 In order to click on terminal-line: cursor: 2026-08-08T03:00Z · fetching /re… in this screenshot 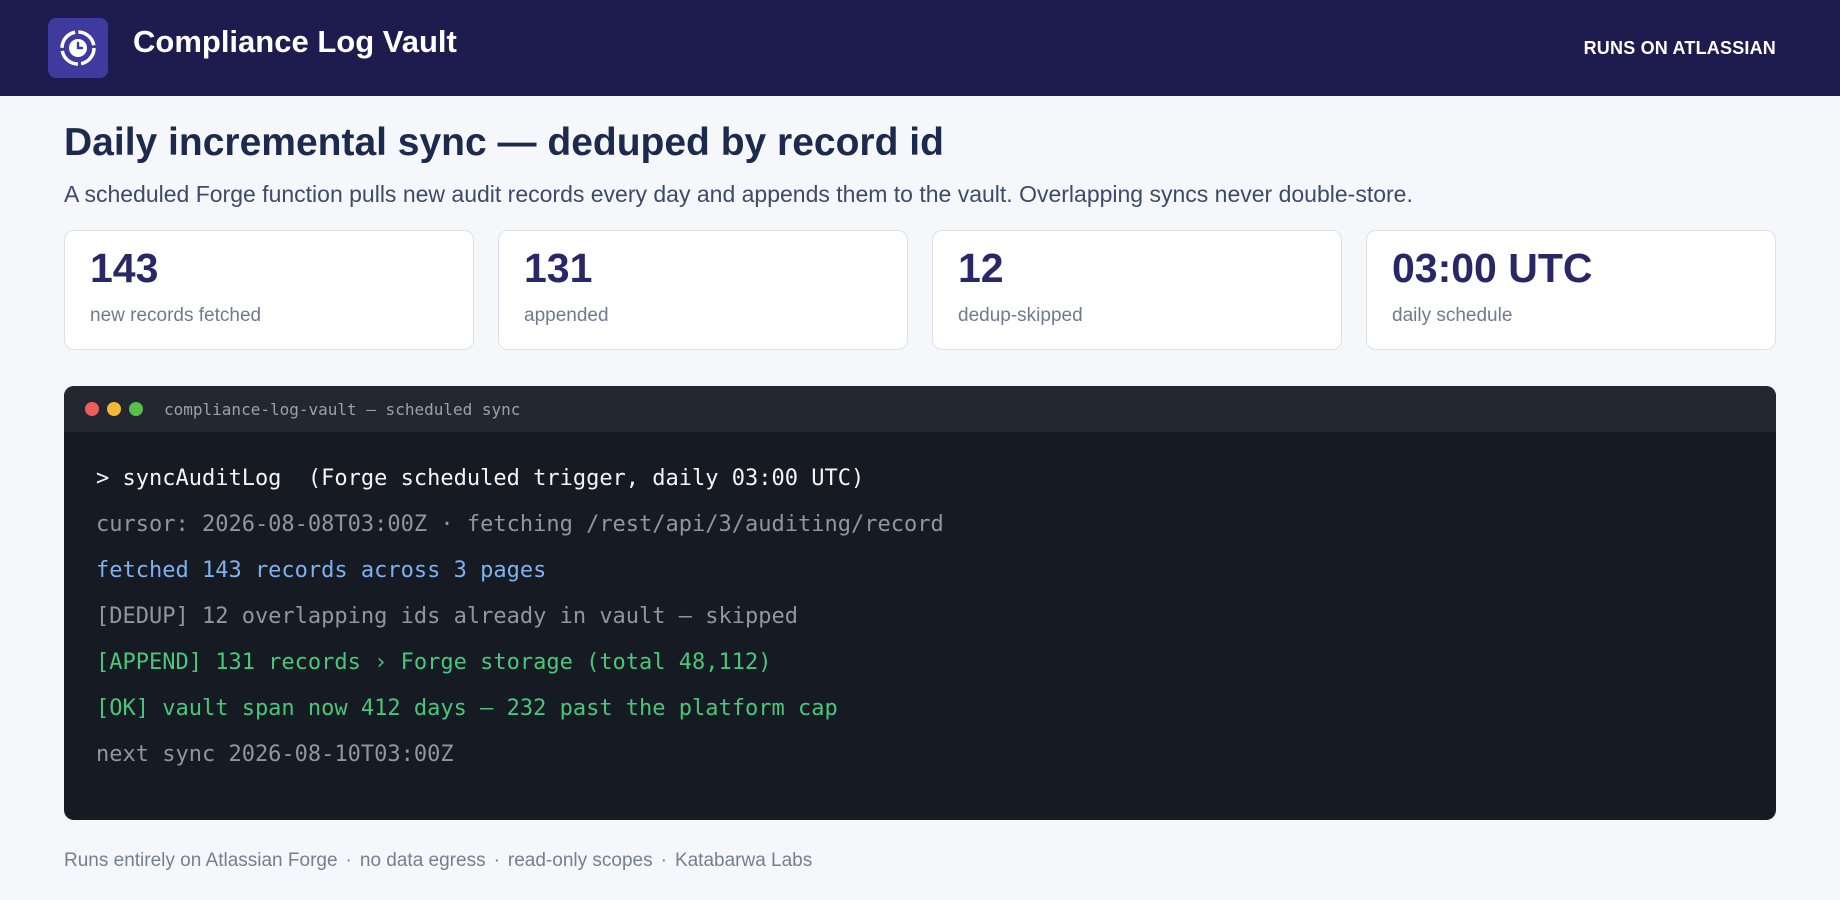, I will do `click(520, 524)`.